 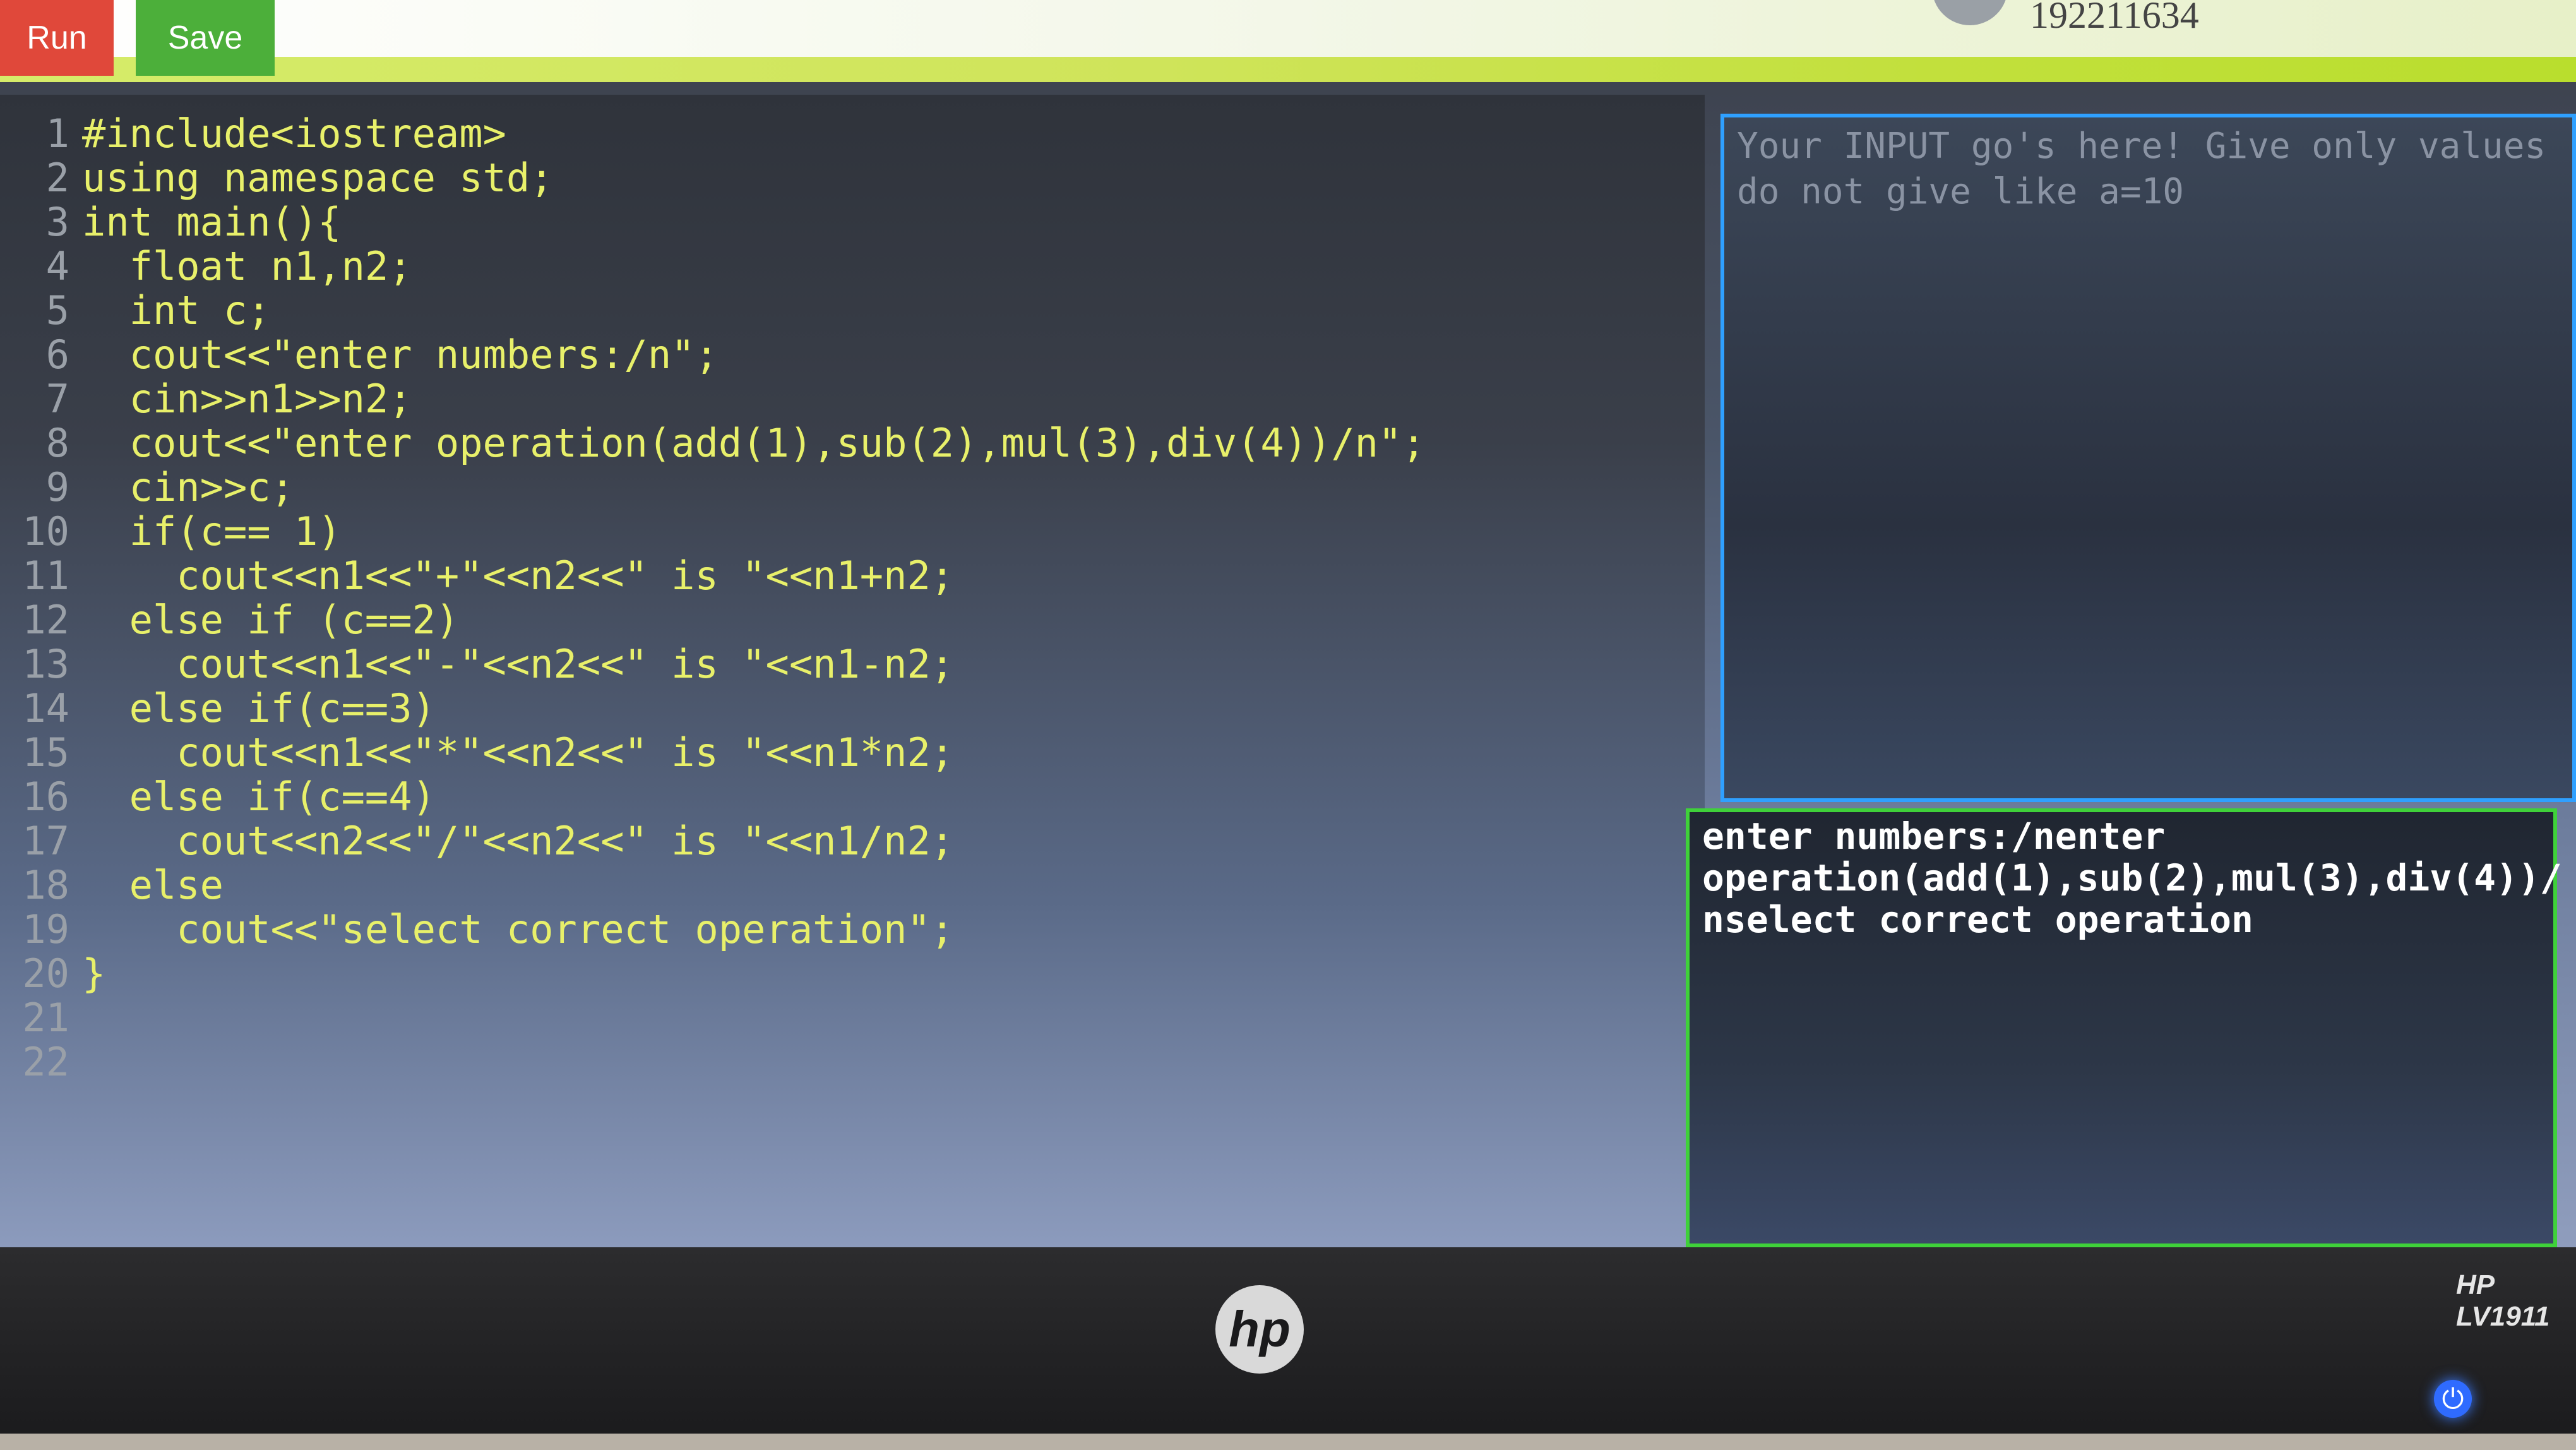 What do you see at coordinates (205, 38) in the screenshot?
I see `save-button: Save` at bounding box center [205, 38].